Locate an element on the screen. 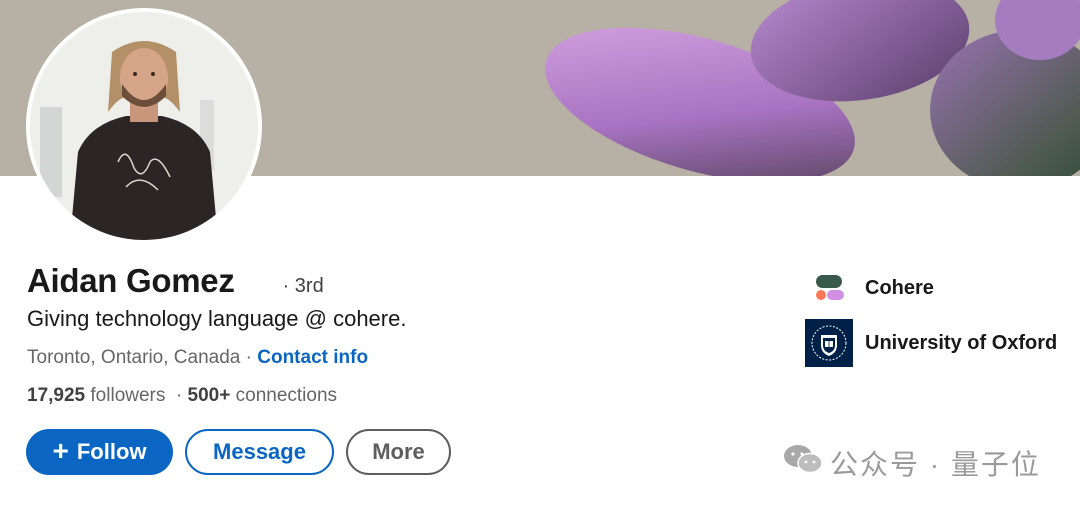 Image resolution: width=1080 pixels, height=506 pixels. org-cohere: Cohere is located at coordinates (869, 288).